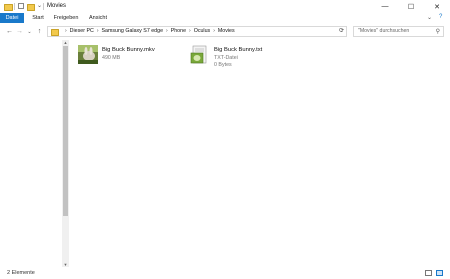  What do you see at coordinates (439, 273) in the screenshot?
I see `large-icons-view-icon` at bounding box center [439, 273].